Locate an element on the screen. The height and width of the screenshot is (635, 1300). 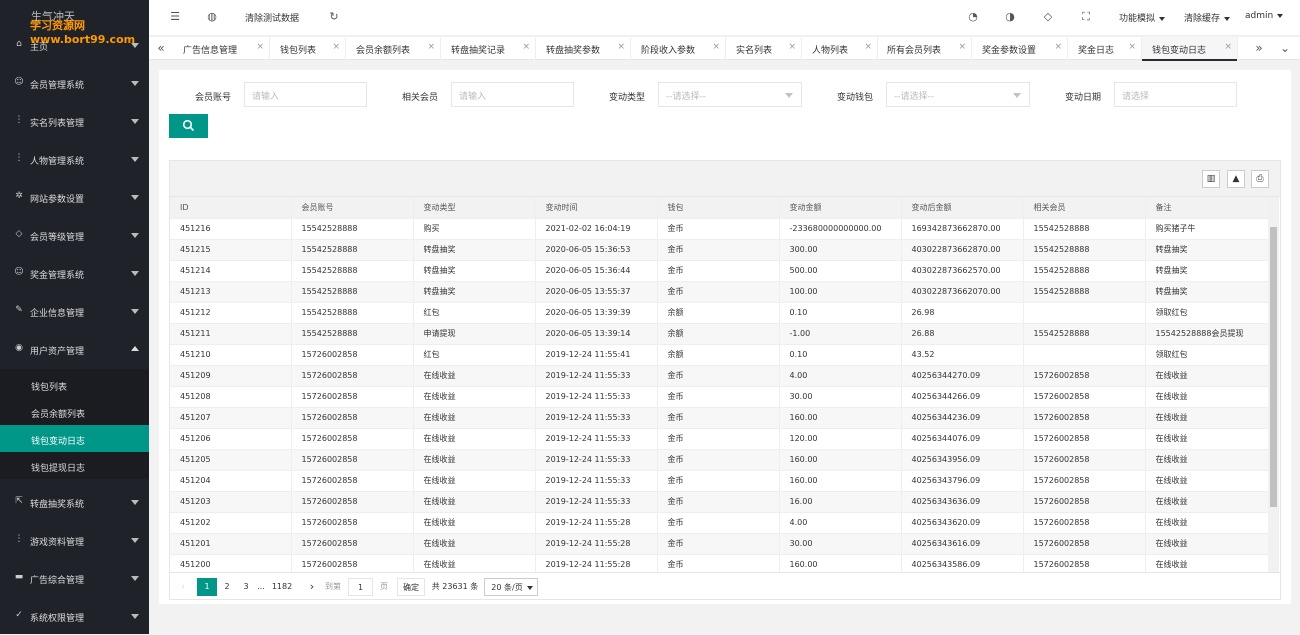
tab-8: 人物列表 × is located at coordinates (840, 48).